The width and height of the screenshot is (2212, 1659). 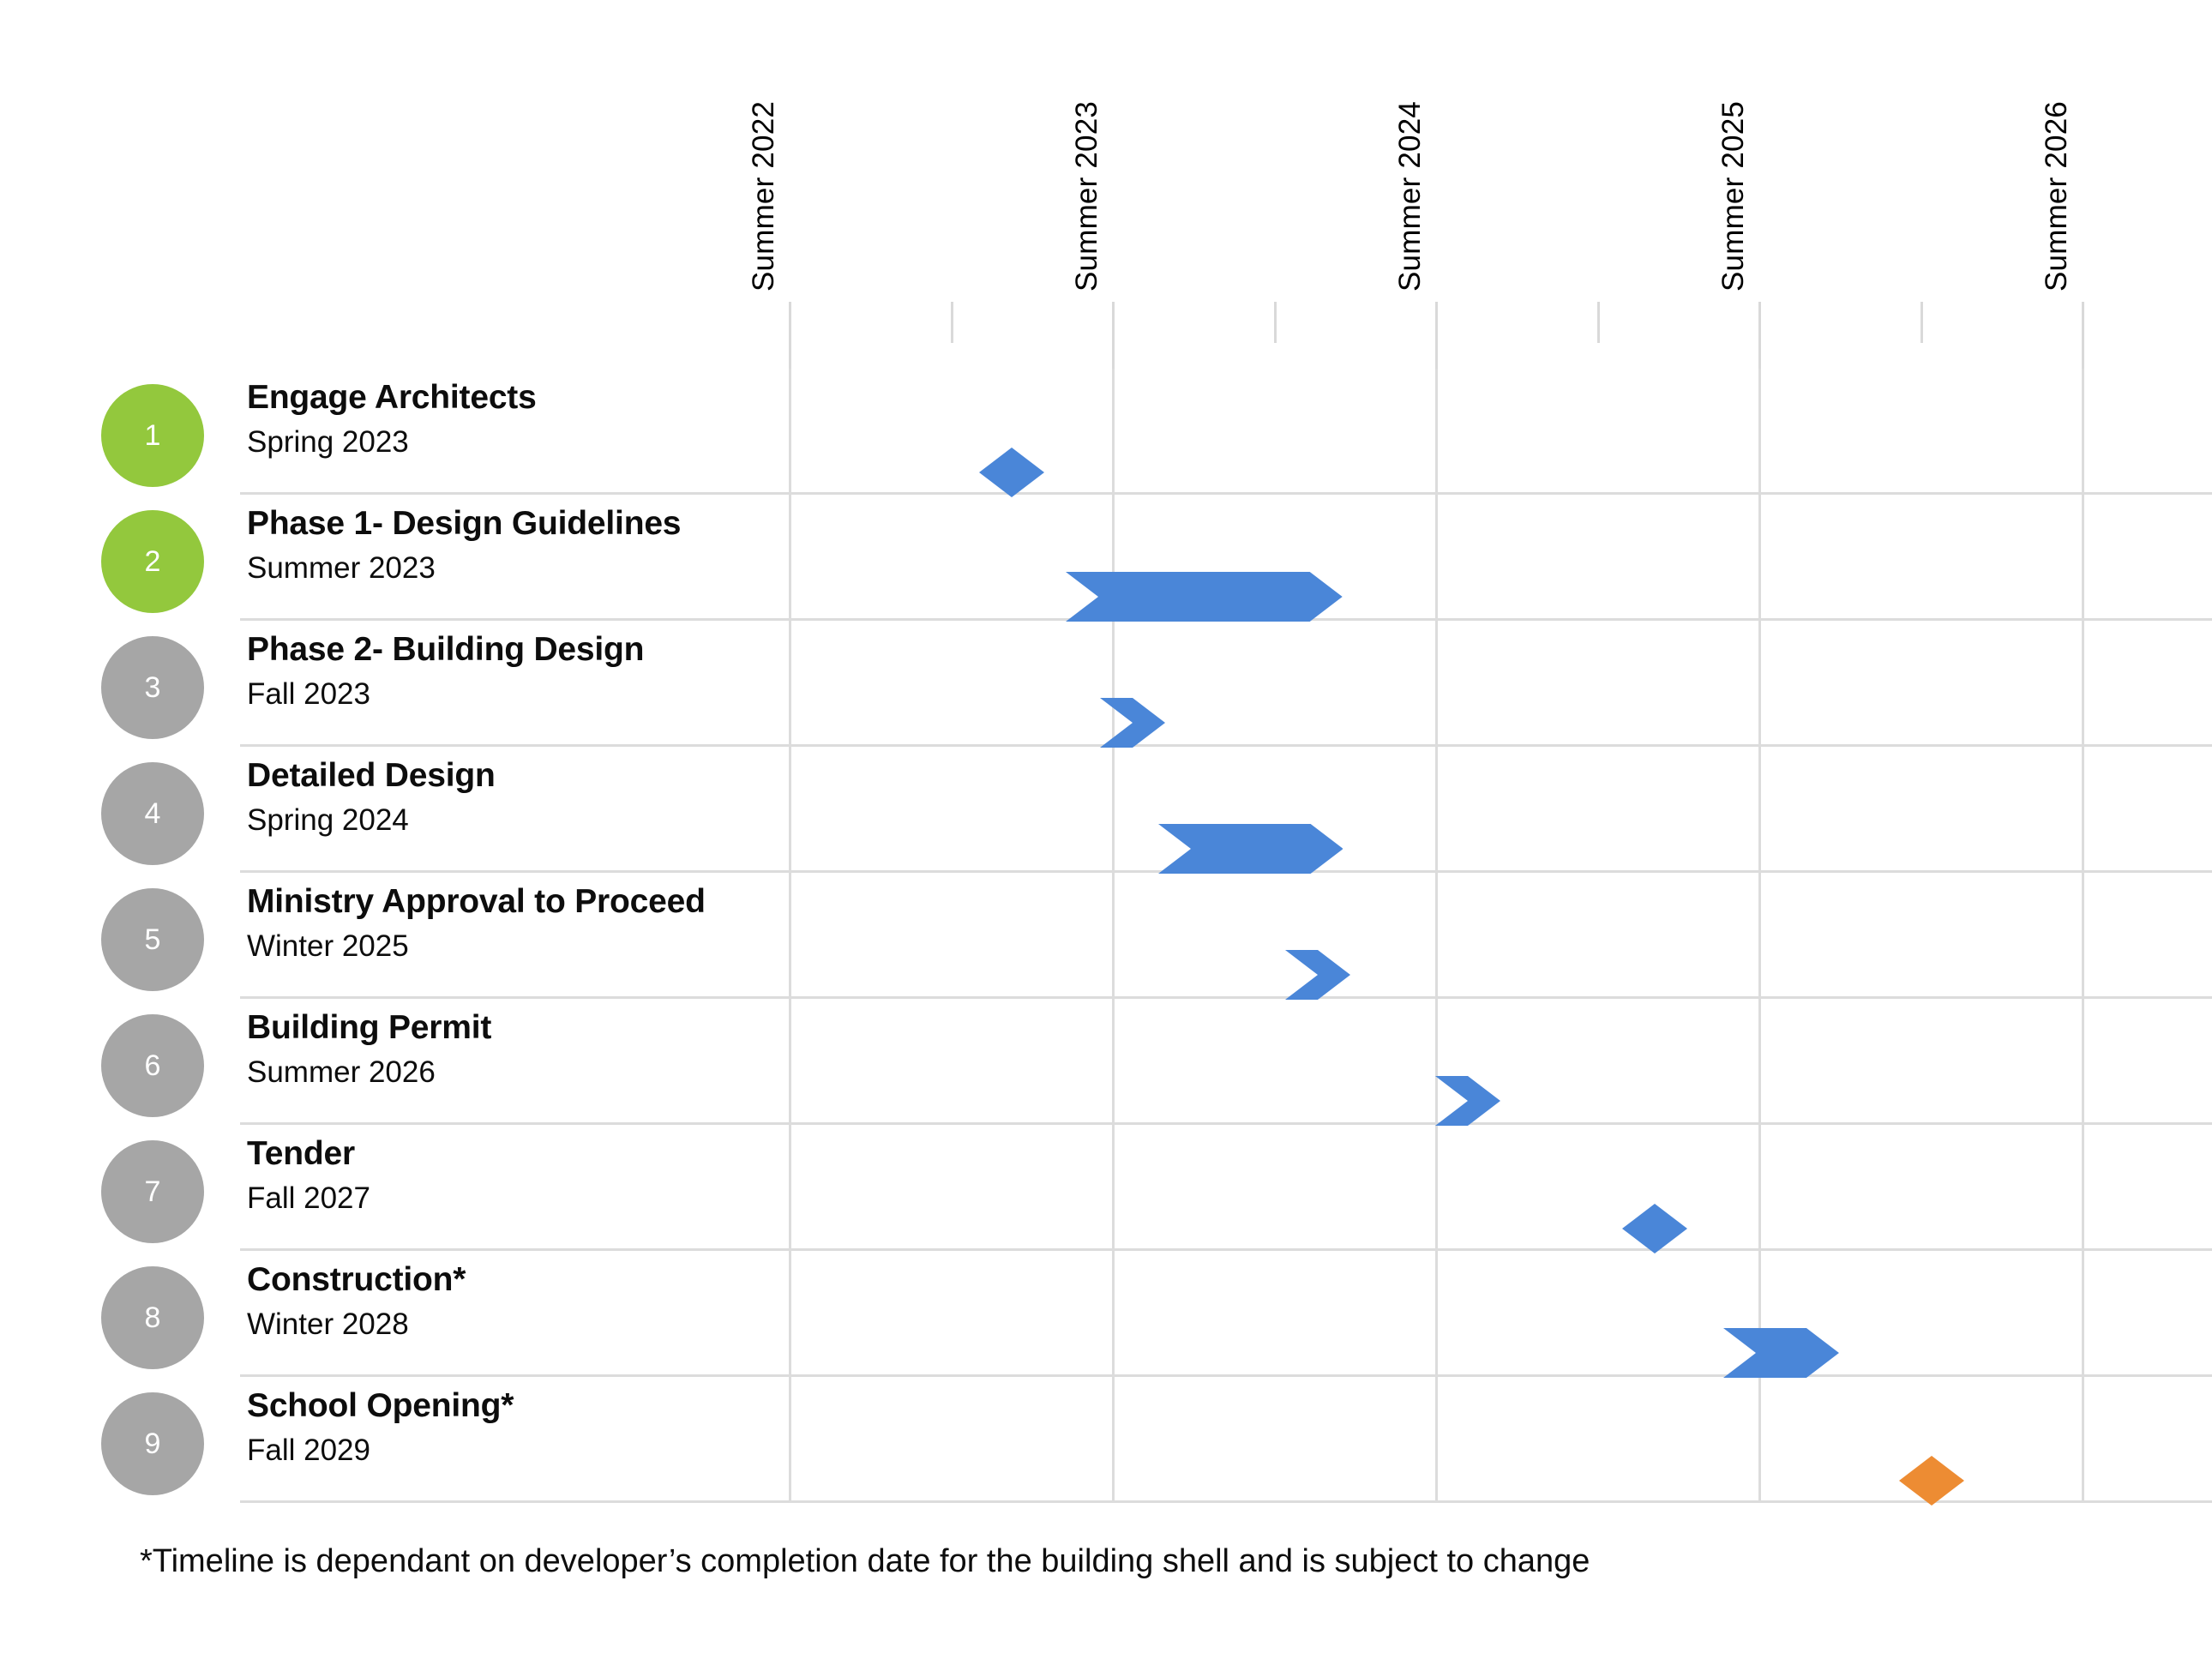 What do you see at coordinates (152, 1191) in the screenshot?
I see `task-number-badge: 7` at bounding box center [152, 1191].